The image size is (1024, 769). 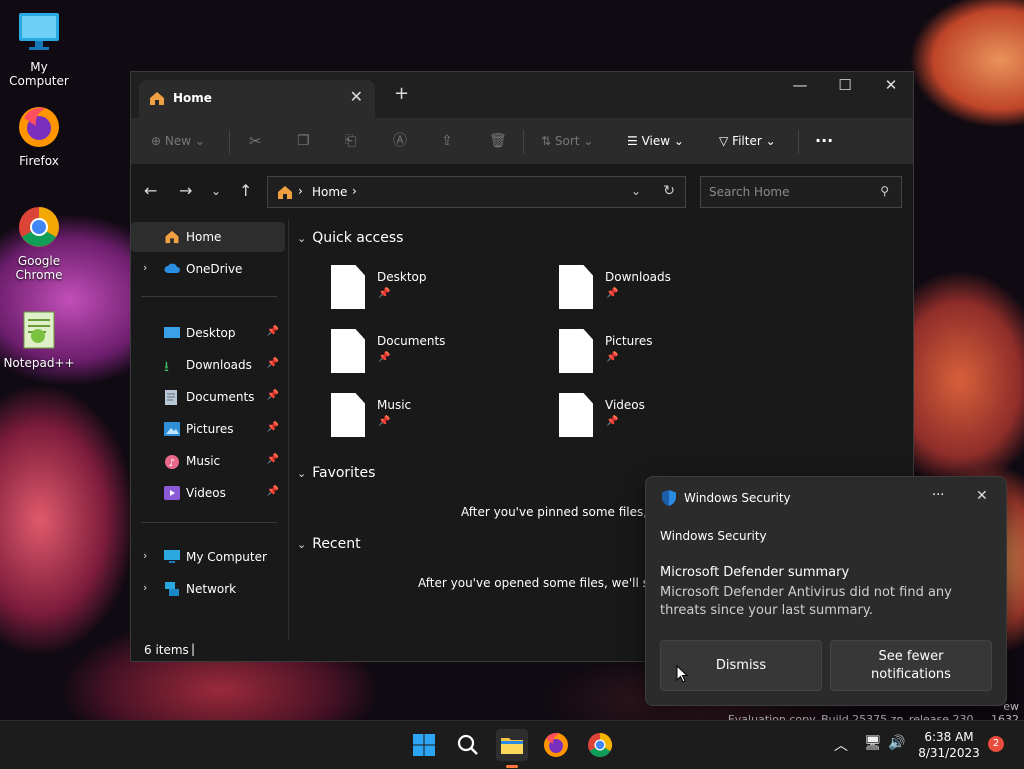 What do you see at coordinates (257, 99) in the screenshot?
I see `tab-home: Home ✕` at bounding box center [257, 99].